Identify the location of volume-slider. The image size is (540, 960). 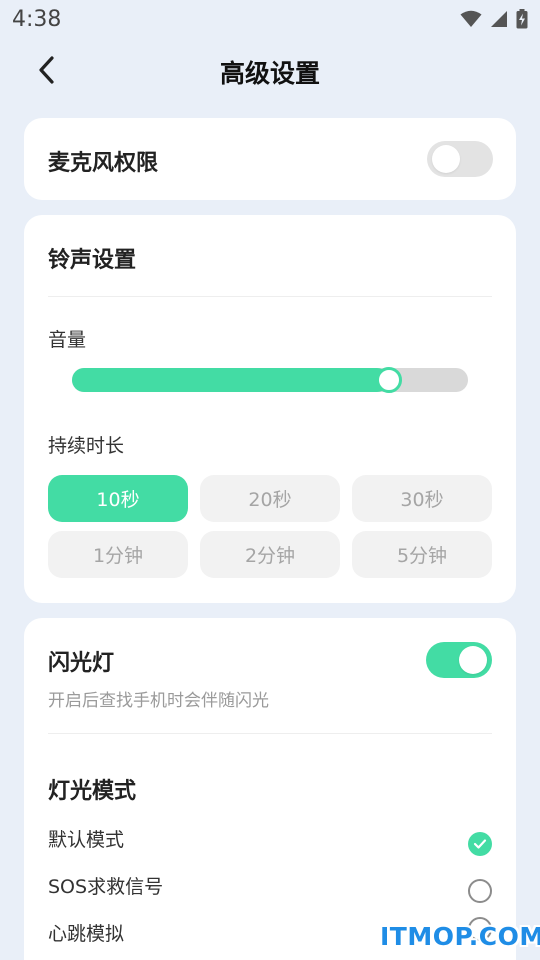
(270, 380).